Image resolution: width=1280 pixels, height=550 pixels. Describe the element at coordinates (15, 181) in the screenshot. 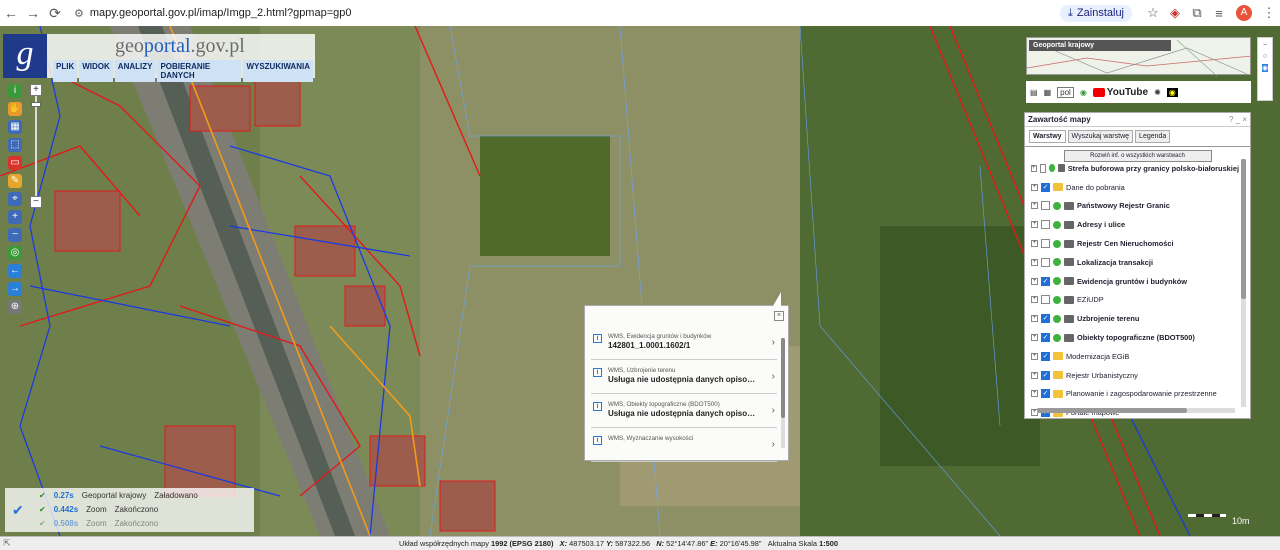

I see `draw-icon: ✎` at that location.